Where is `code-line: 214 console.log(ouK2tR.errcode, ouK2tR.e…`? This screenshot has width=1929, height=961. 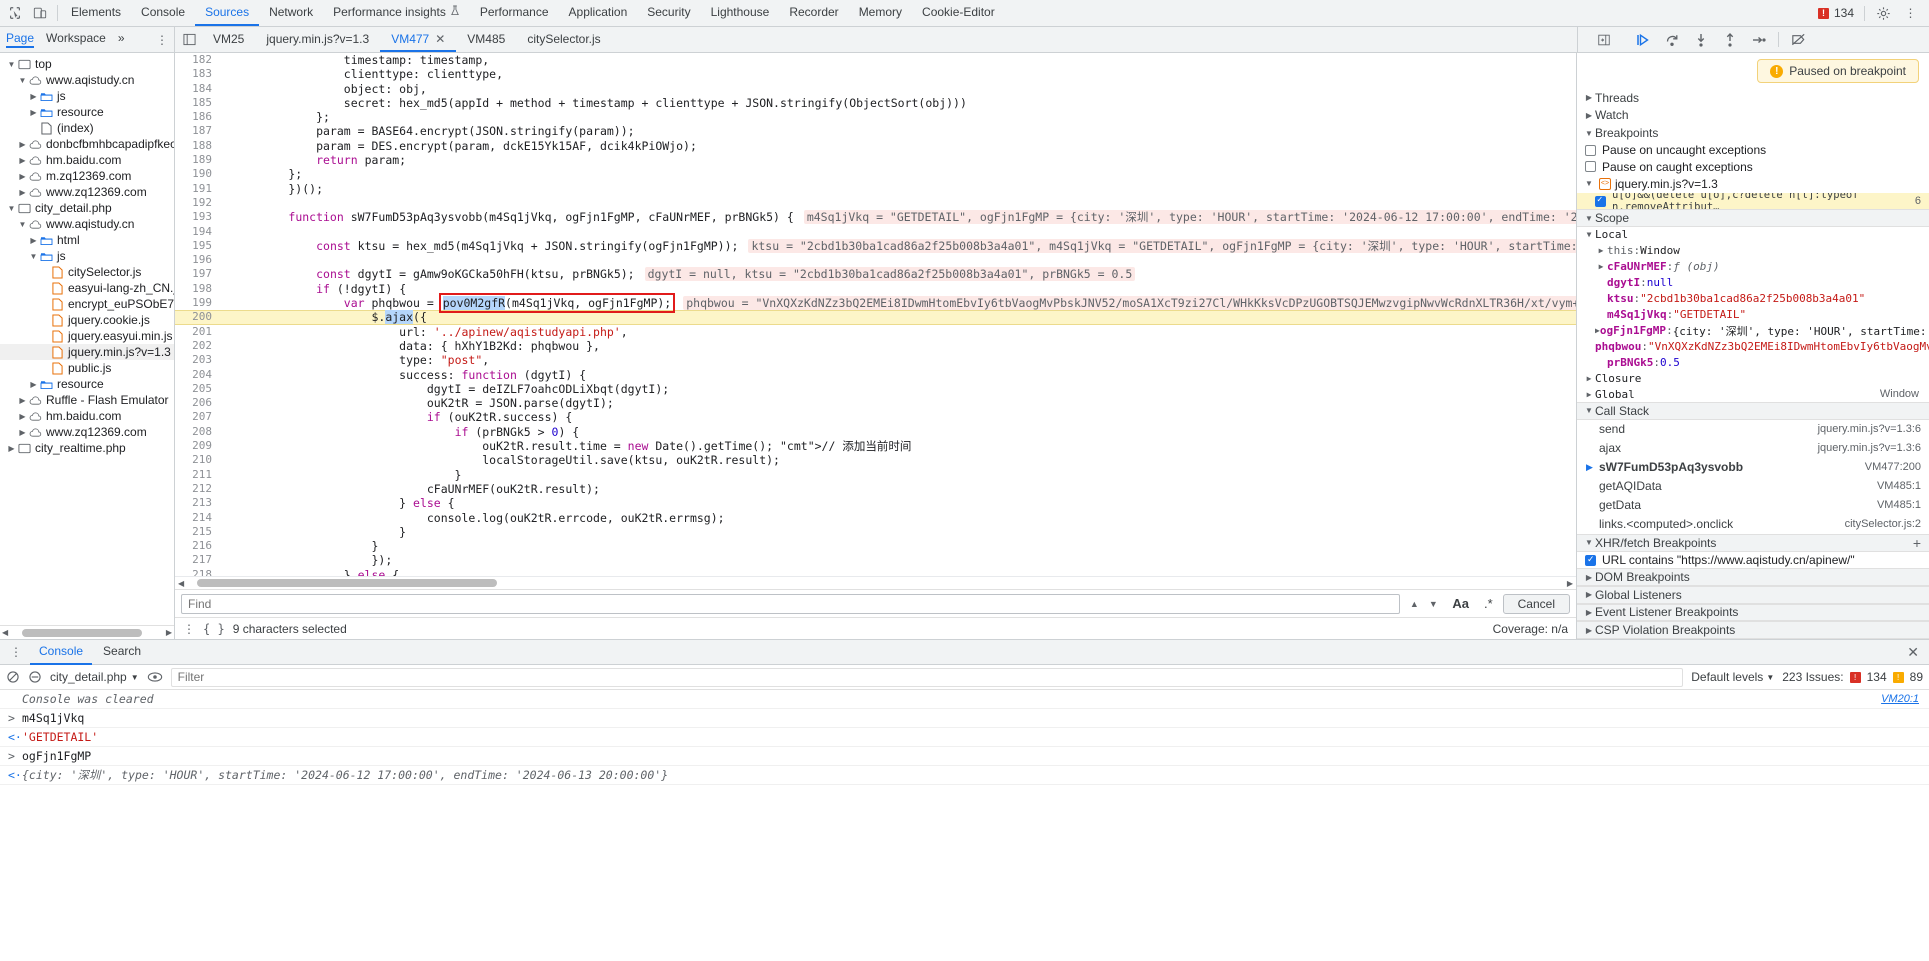 code-line: 214 console.log(ouK2tR.errcode, ouK2tR.e… is located at coordinates (875, 518).